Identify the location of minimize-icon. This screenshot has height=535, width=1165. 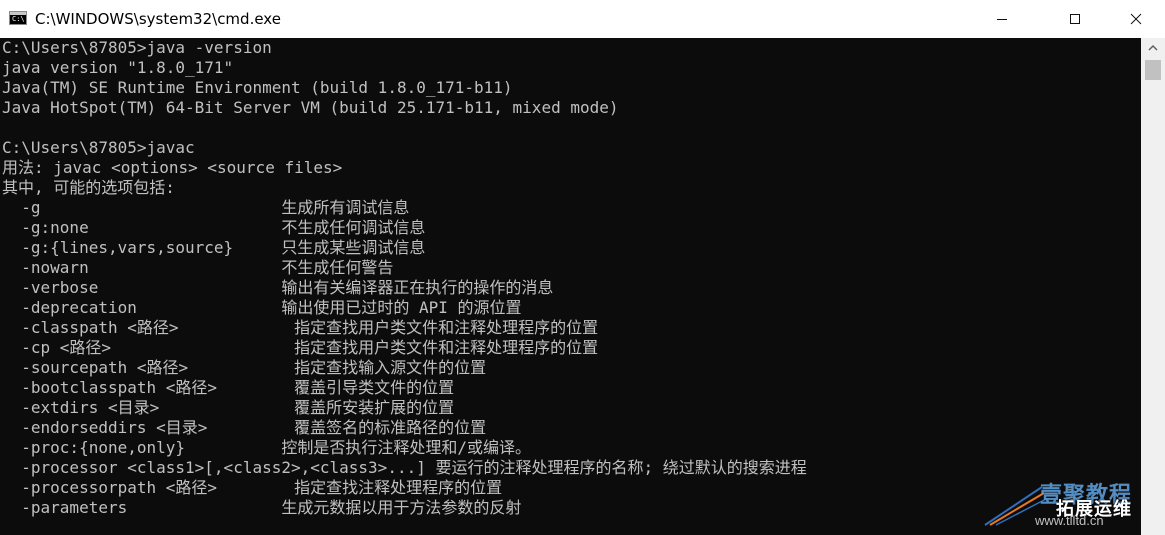
(1002, 19).